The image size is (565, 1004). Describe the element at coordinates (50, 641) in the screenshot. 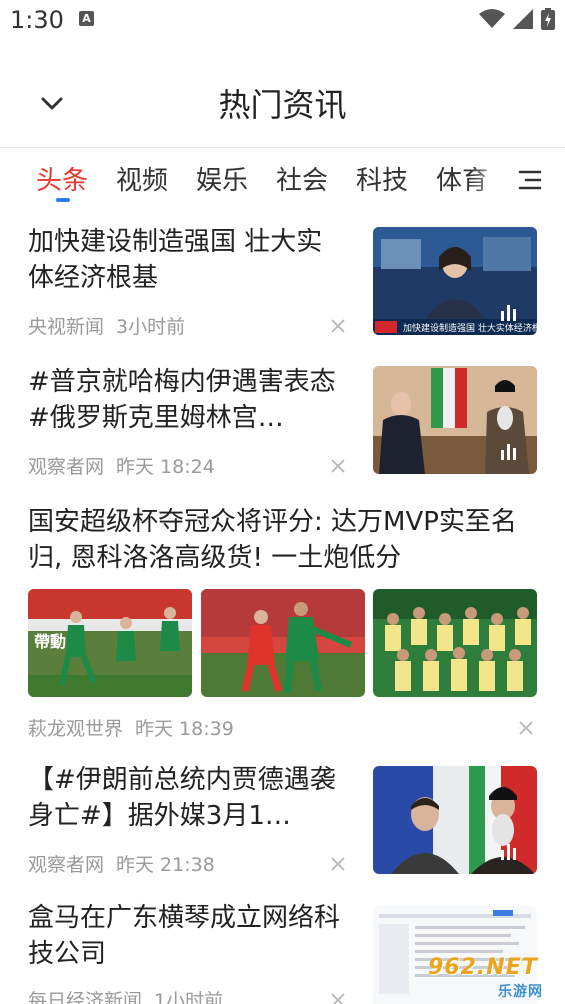

I see `svg-text: 帶動` at that location.